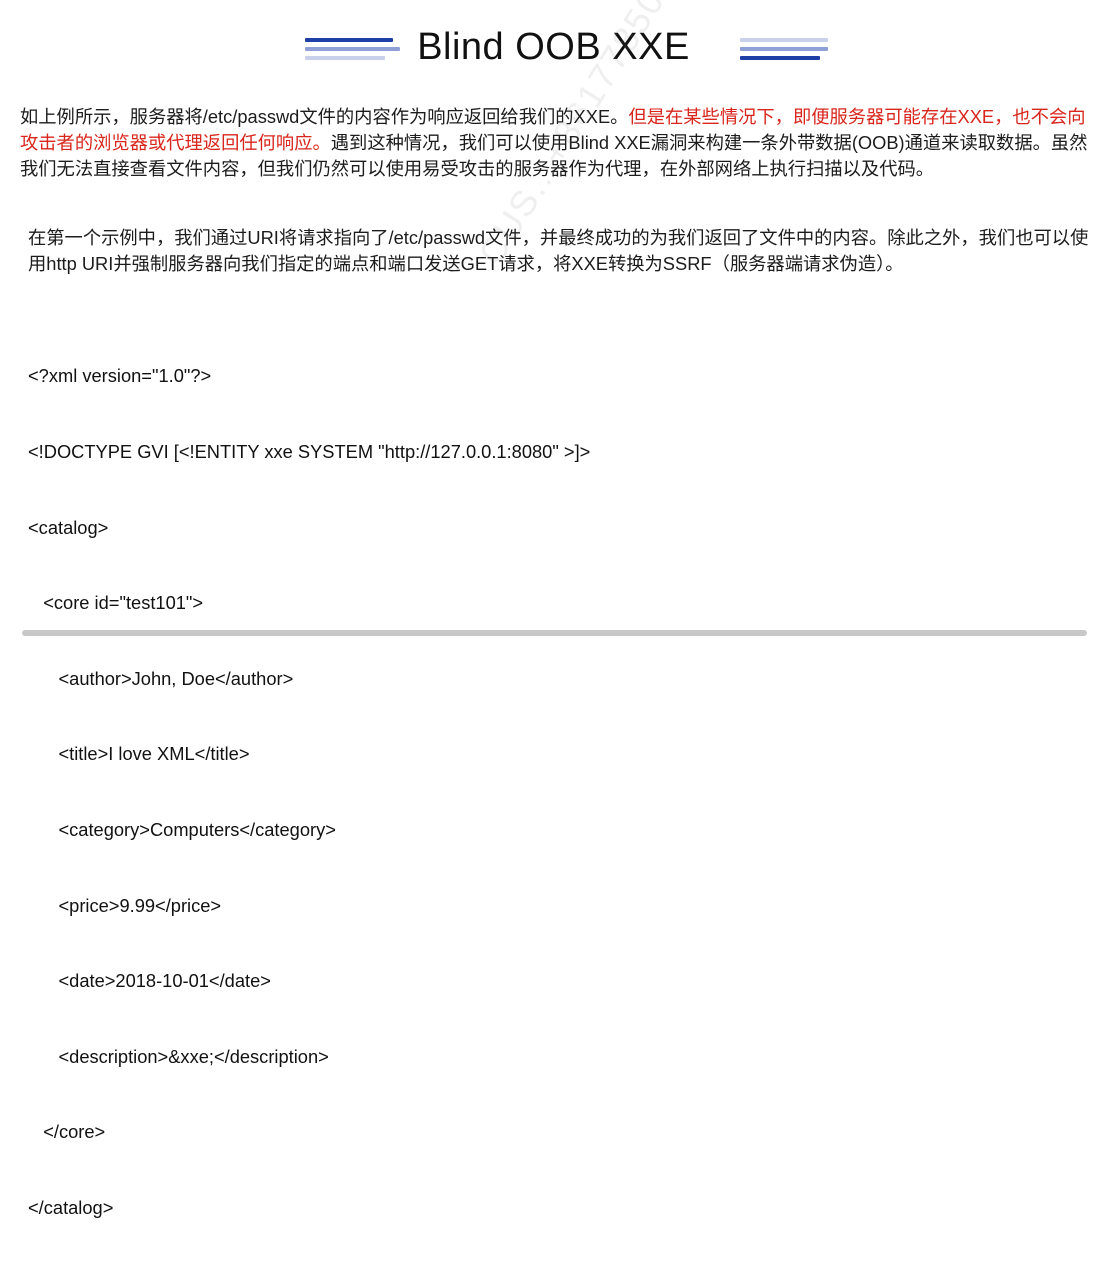 This screenshot has width=1107, height=1271. I want to click on title-decoration-right, so click(787, 53).